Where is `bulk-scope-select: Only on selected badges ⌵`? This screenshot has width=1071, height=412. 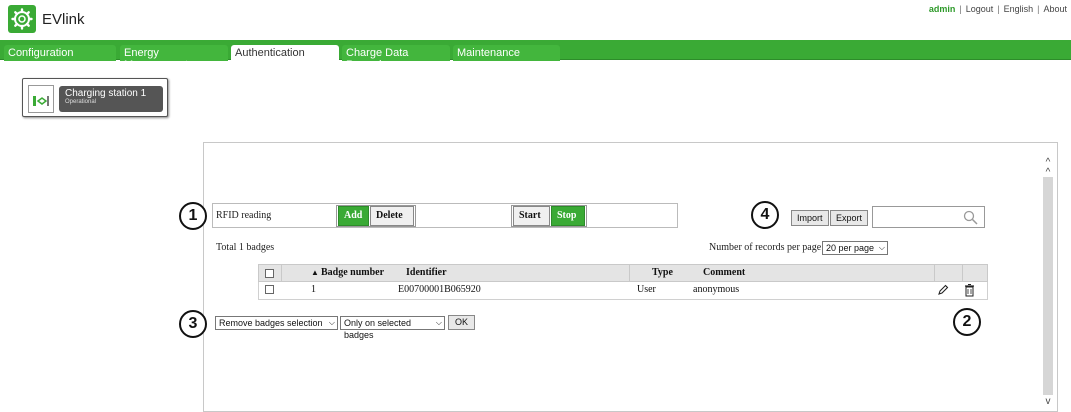
bulk-scope-select: Only on selected badges ⌵ is located at coordinates (392, 328).